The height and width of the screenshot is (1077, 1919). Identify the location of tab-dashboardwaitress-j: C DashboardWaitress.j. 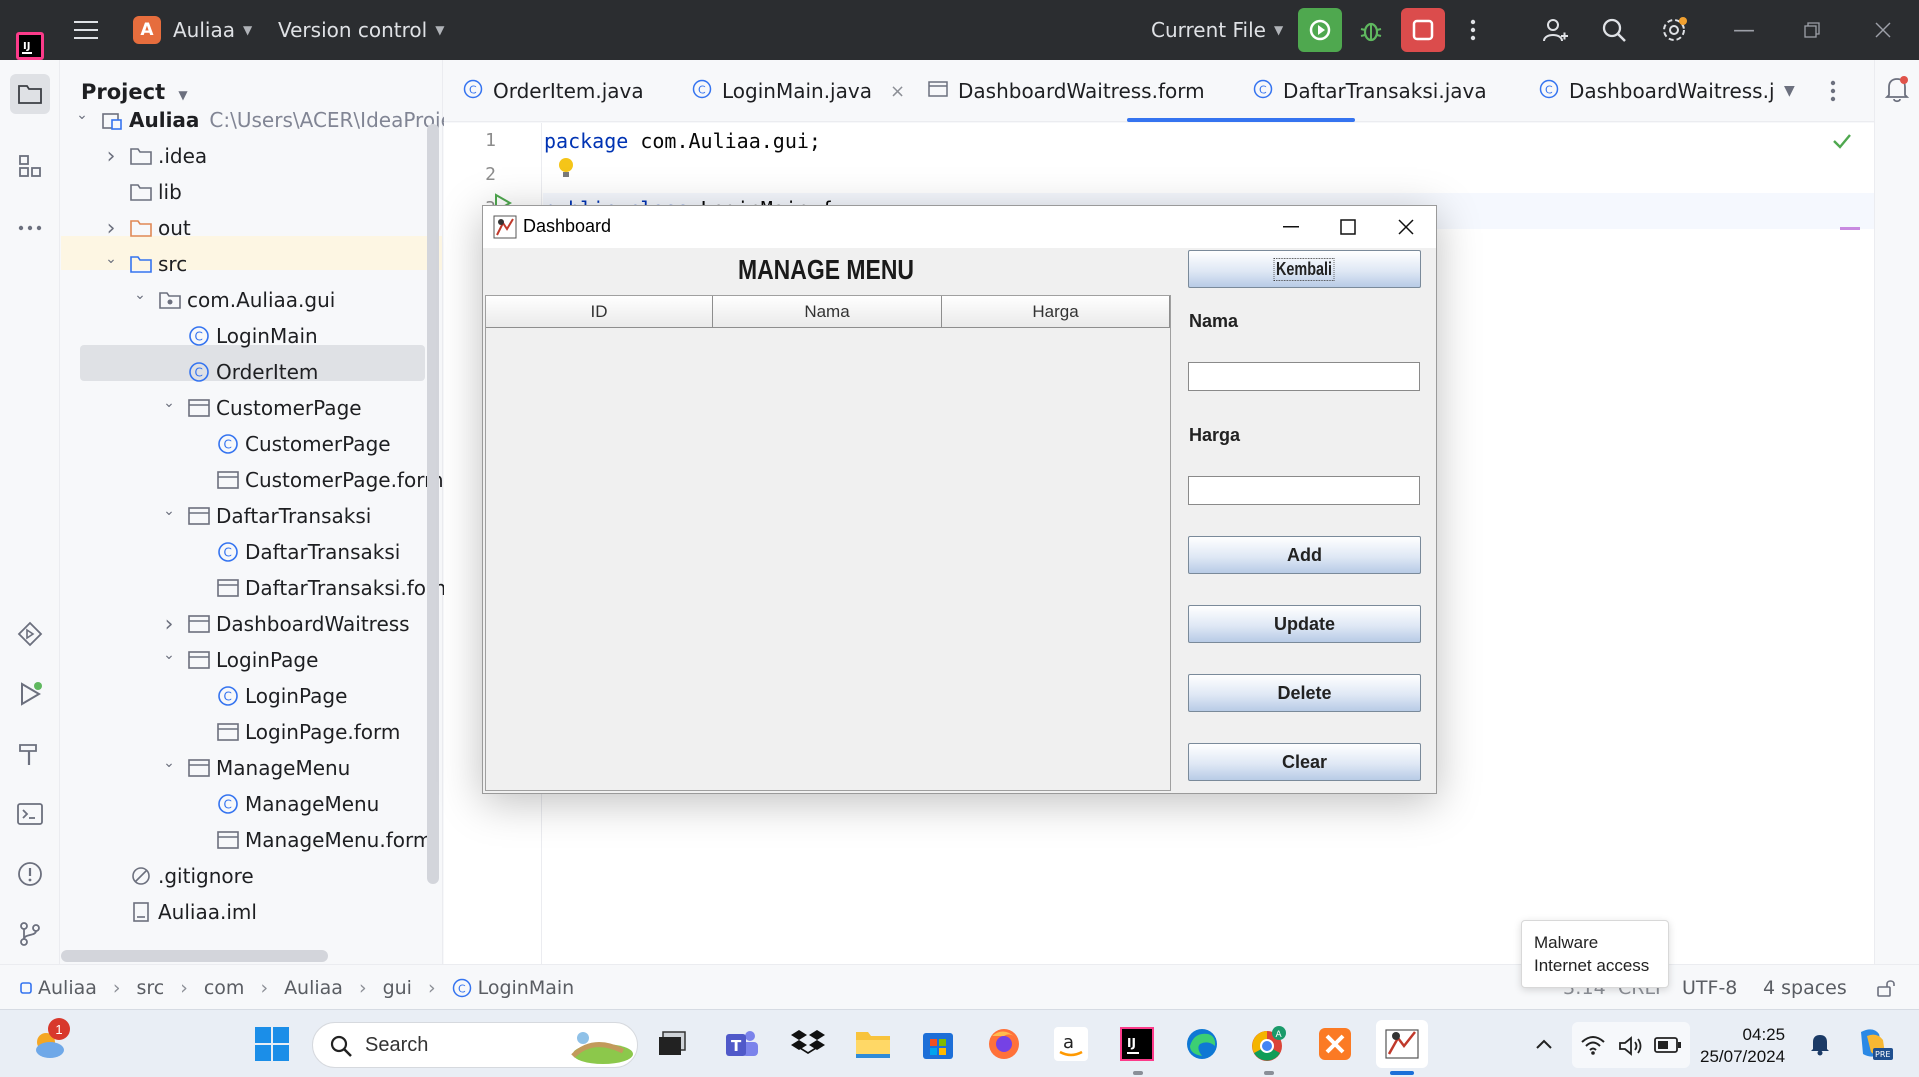
(1657, 91).